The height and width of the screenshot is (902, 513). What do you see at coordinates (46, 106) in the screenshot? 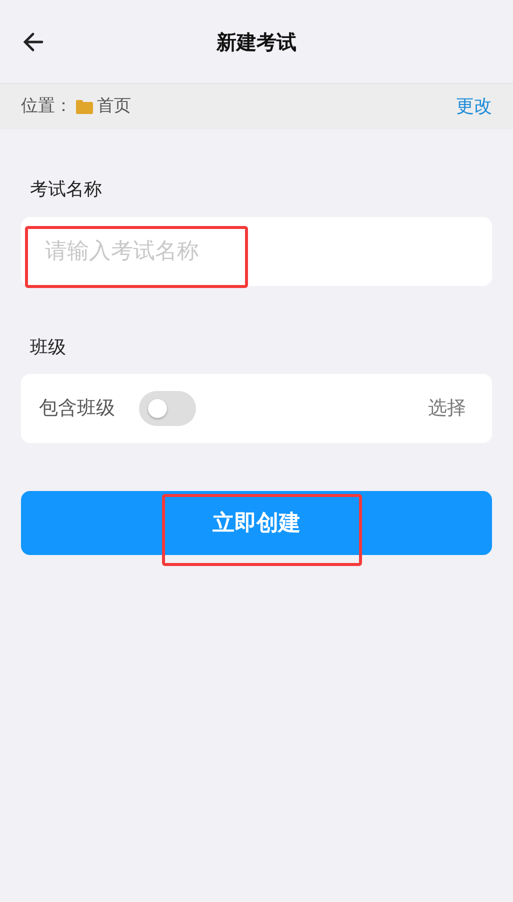
I see `location-label: 位置：` at bounding box center [46, 106].